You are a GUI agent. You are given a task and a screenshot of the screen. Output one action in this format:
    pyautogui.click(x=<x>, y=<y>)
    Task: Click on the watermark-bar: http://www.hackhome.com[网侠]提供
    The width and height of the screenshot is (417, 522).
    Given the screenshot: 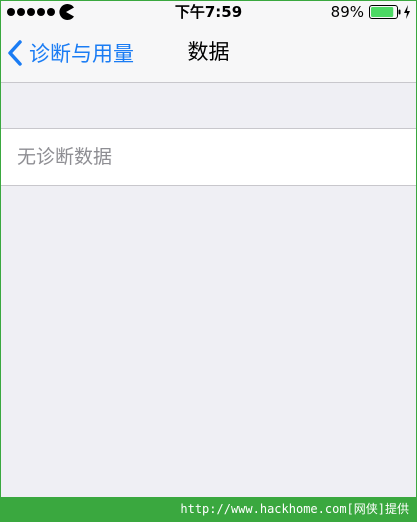 What is the action you would take?
    pyautogui.click(x=208, y=509)
    